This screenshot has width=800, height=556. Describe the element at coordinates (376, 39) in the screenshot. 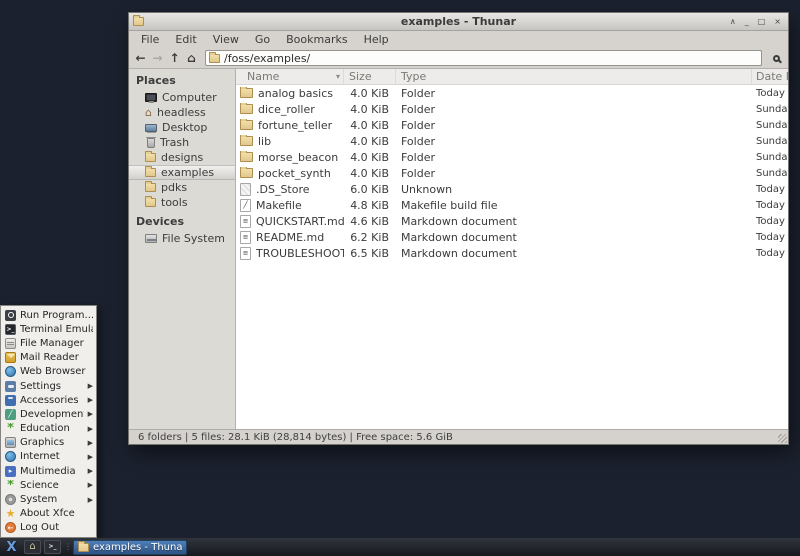

I see `menu-help: Help` at that location.